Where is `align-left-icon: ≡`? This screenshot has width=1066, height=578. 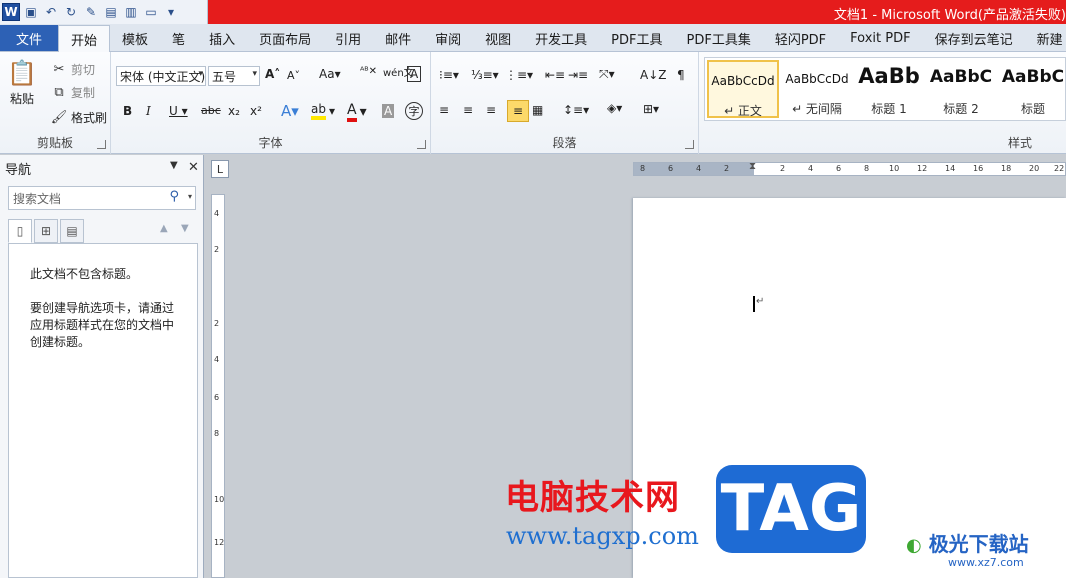
align-left-icon: ≡ is located at coordinates (444, 110).